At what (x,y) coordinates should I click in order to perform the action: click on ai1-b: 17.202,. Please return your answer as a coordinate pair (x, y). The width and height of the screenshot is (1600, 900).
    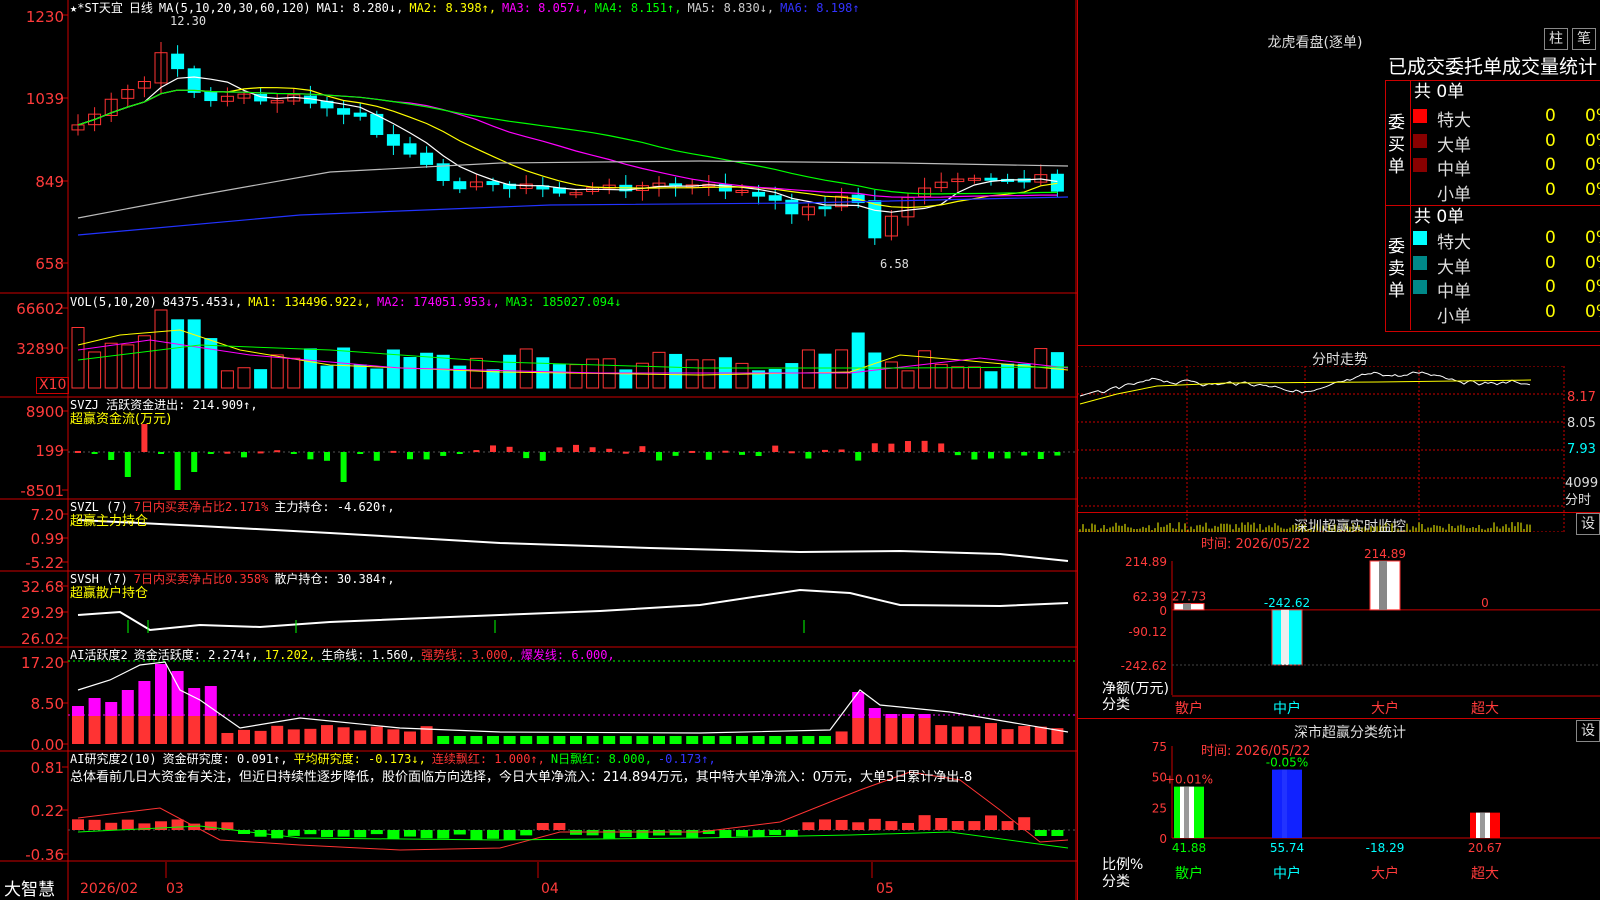
    Looking at the image, I should click on (290, 655).